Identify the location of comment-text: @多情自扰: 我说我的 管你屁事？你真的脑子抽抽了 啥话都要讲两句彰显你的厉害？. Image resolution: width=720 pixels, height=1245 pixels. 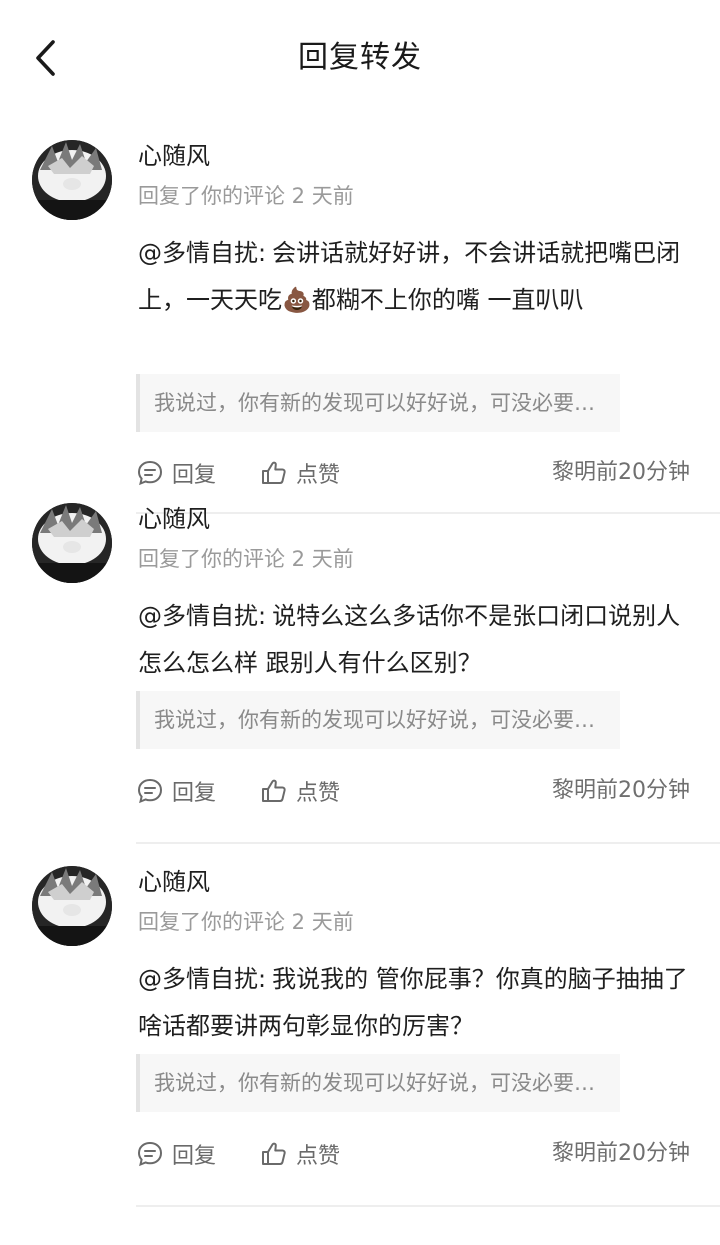
(418, 1003).